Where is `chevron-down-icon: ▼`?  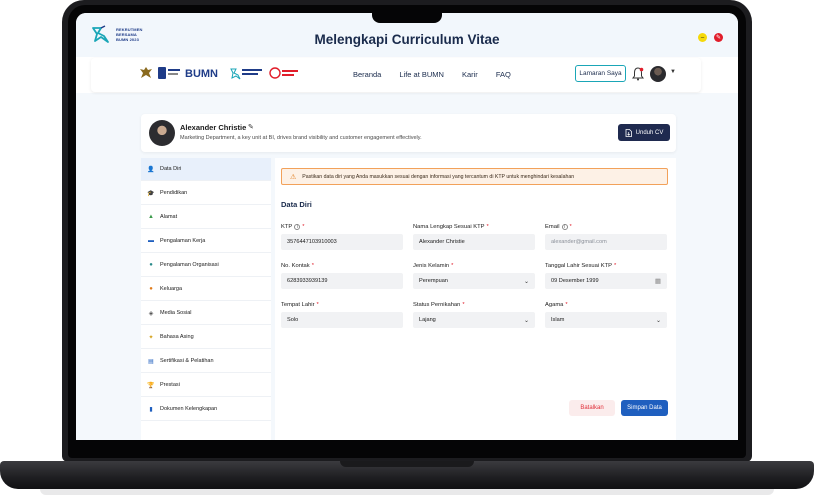
chevron-down-icon: ▼ is located at coordinates (673, 72).